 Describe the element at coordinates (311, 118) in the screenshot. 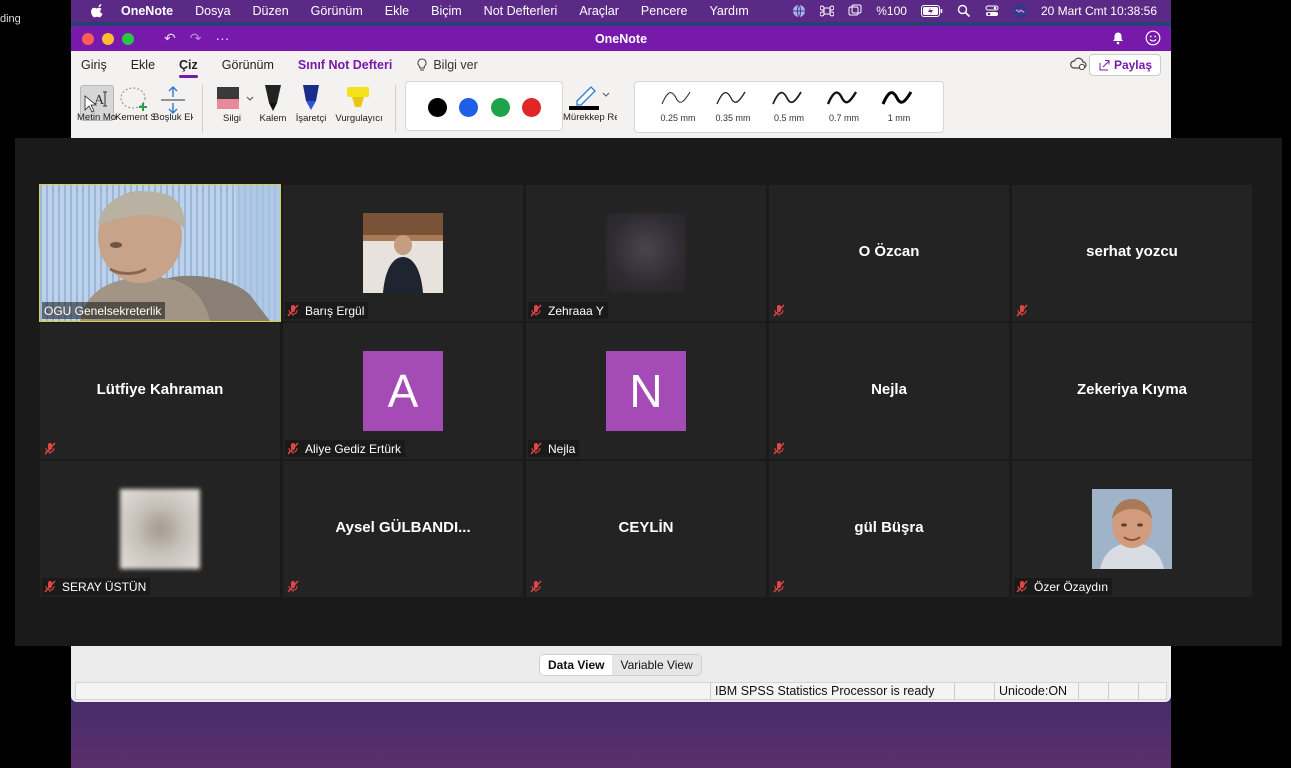

I see `marker-label: İşaretçi` at that location.